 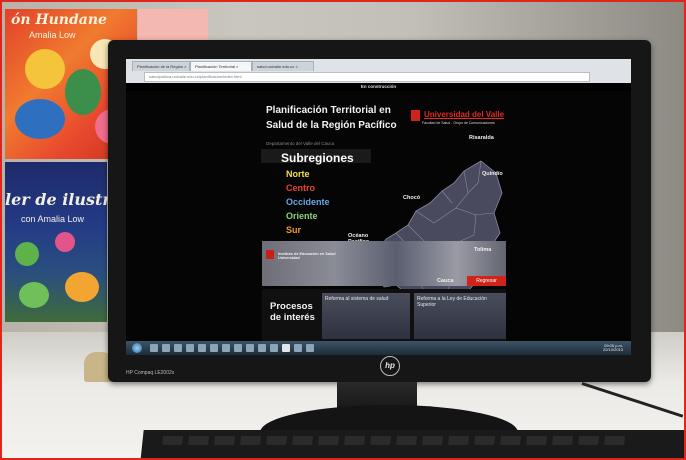 I want to click on poster-illustration-bottom: ler de ilustració con Amalia Low, so click(x=76, y=242).